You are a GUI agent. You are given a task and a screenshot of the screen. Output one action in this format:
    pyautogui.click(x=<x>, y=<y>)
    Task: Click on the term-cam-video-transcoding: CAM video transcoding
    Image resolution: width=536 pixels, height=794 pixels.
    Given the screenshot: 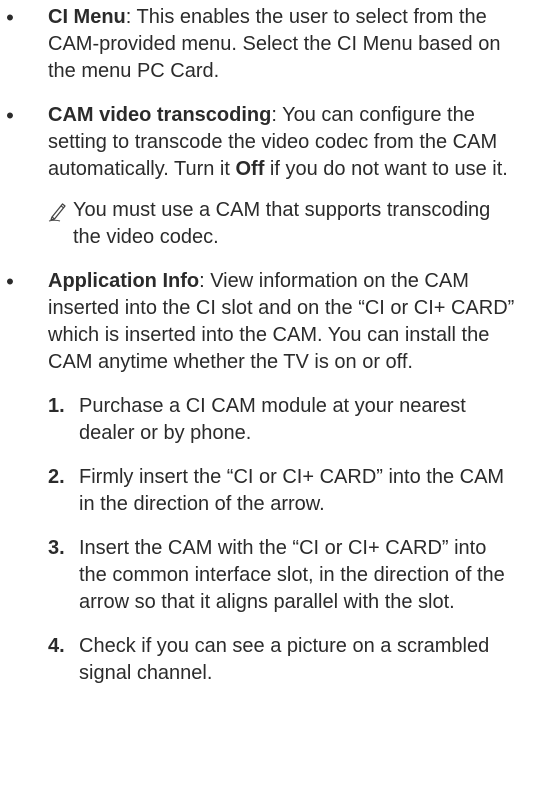 What is the action you would take?
    pyautogui.click(x=160, y=115)
    